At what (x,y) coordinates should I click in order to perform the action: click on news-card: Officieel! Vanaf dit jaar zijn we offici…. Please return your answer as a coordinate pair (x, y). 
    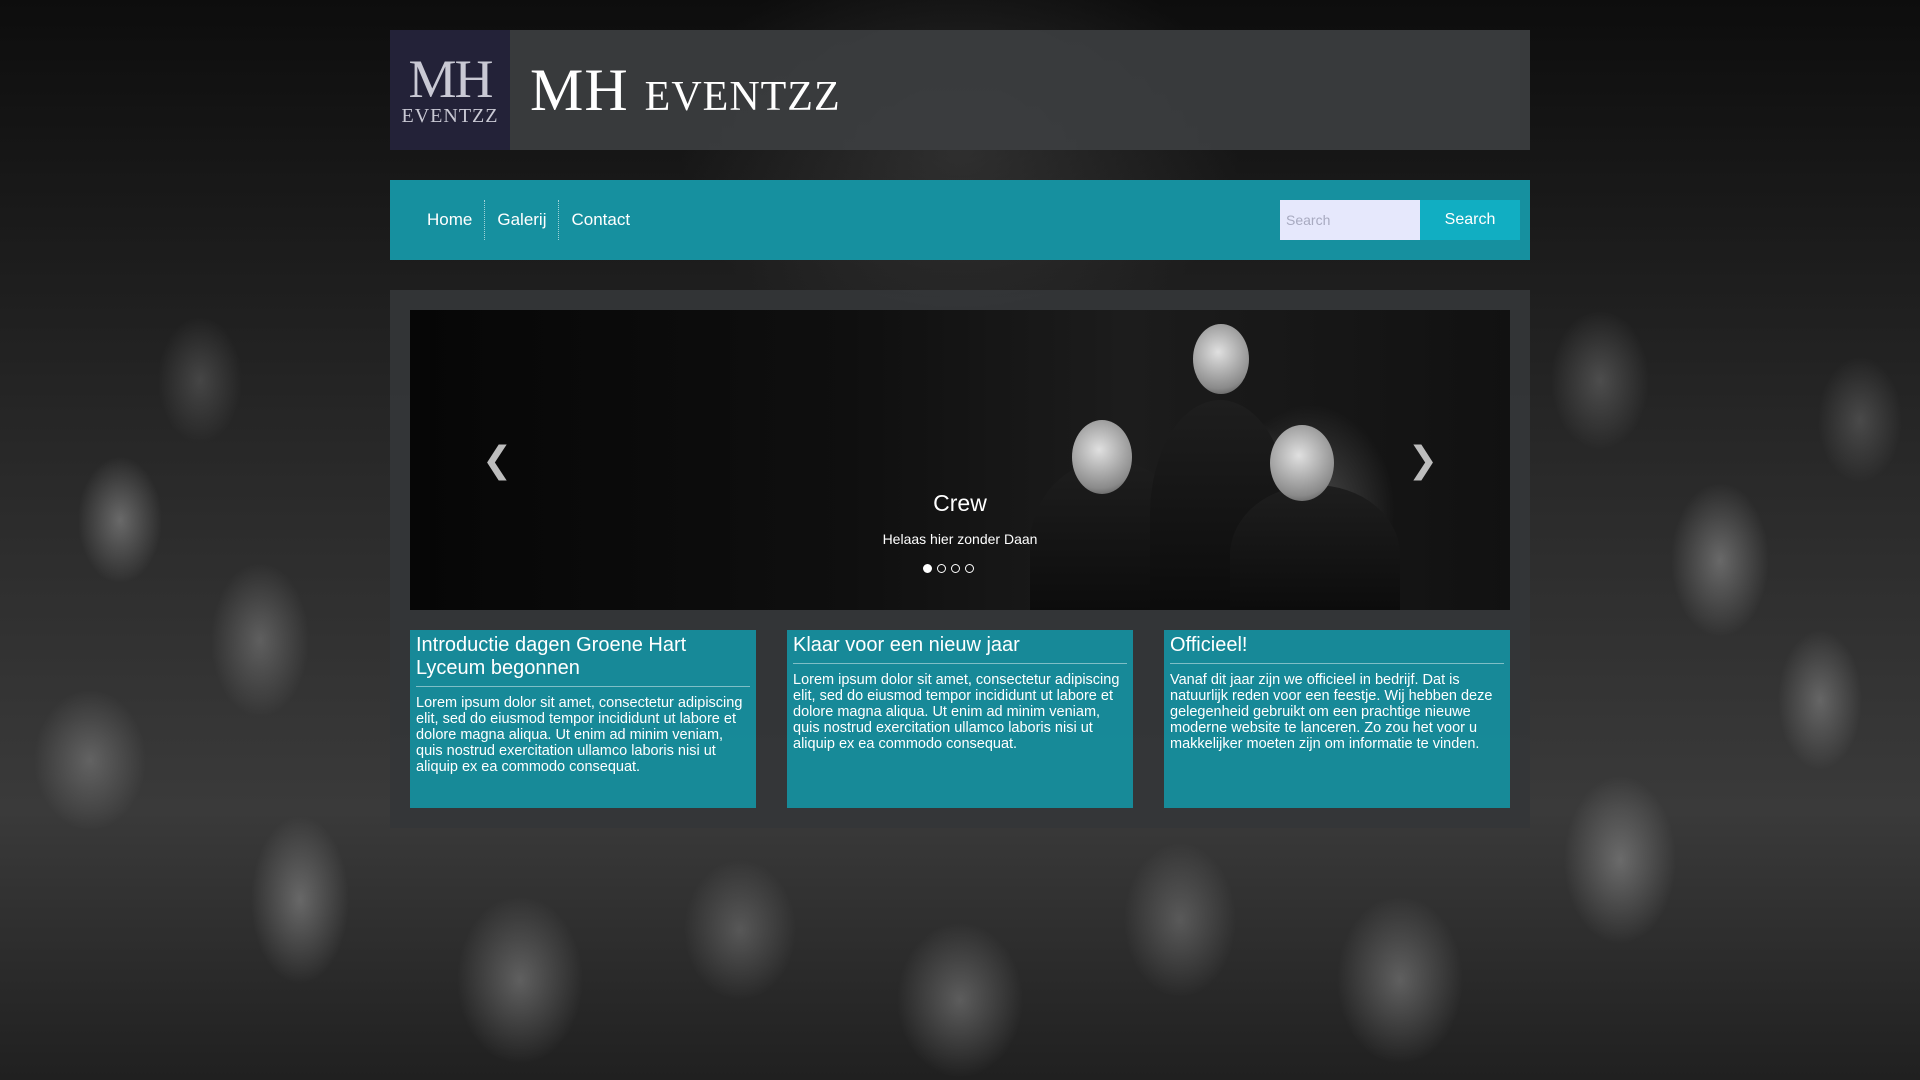
    Looking at the image, I should click on (1337, 719).